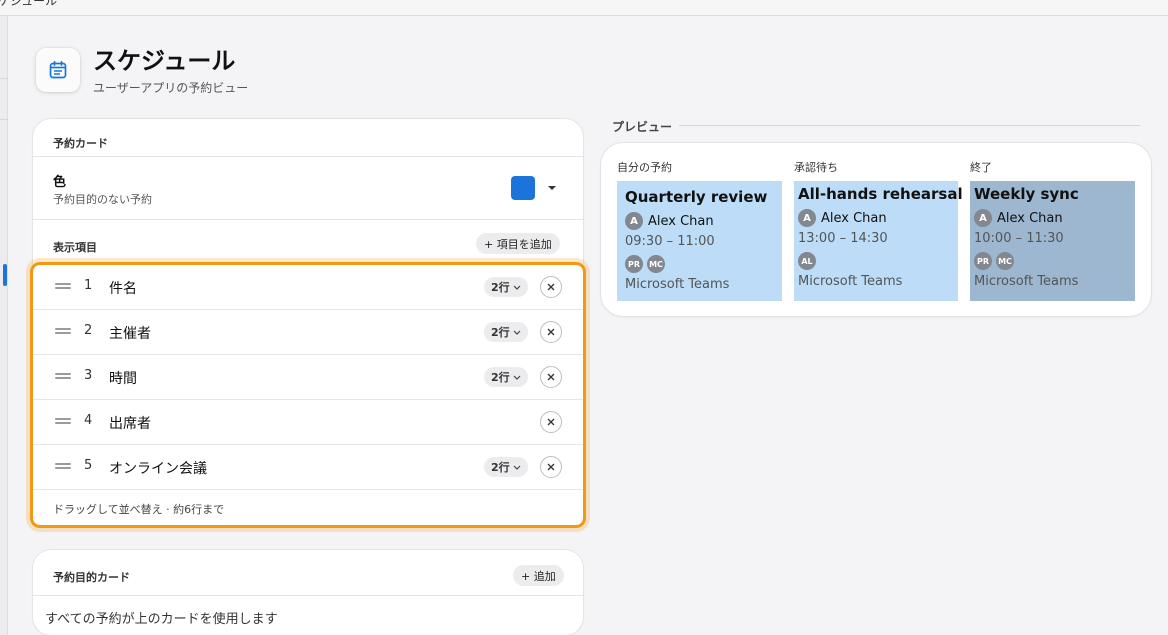 The image size is (1168, 635). I want to click on event-title: Weekly sync, so click(1026, 194).